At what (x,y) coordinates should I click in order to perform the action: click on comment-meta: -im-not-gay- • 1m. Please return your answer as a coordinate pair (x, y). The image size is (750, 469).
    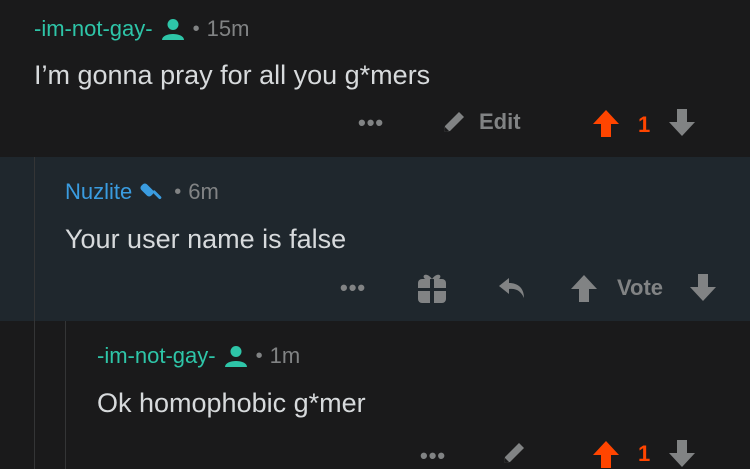
    Looking at the image, I should click on (198, 356).